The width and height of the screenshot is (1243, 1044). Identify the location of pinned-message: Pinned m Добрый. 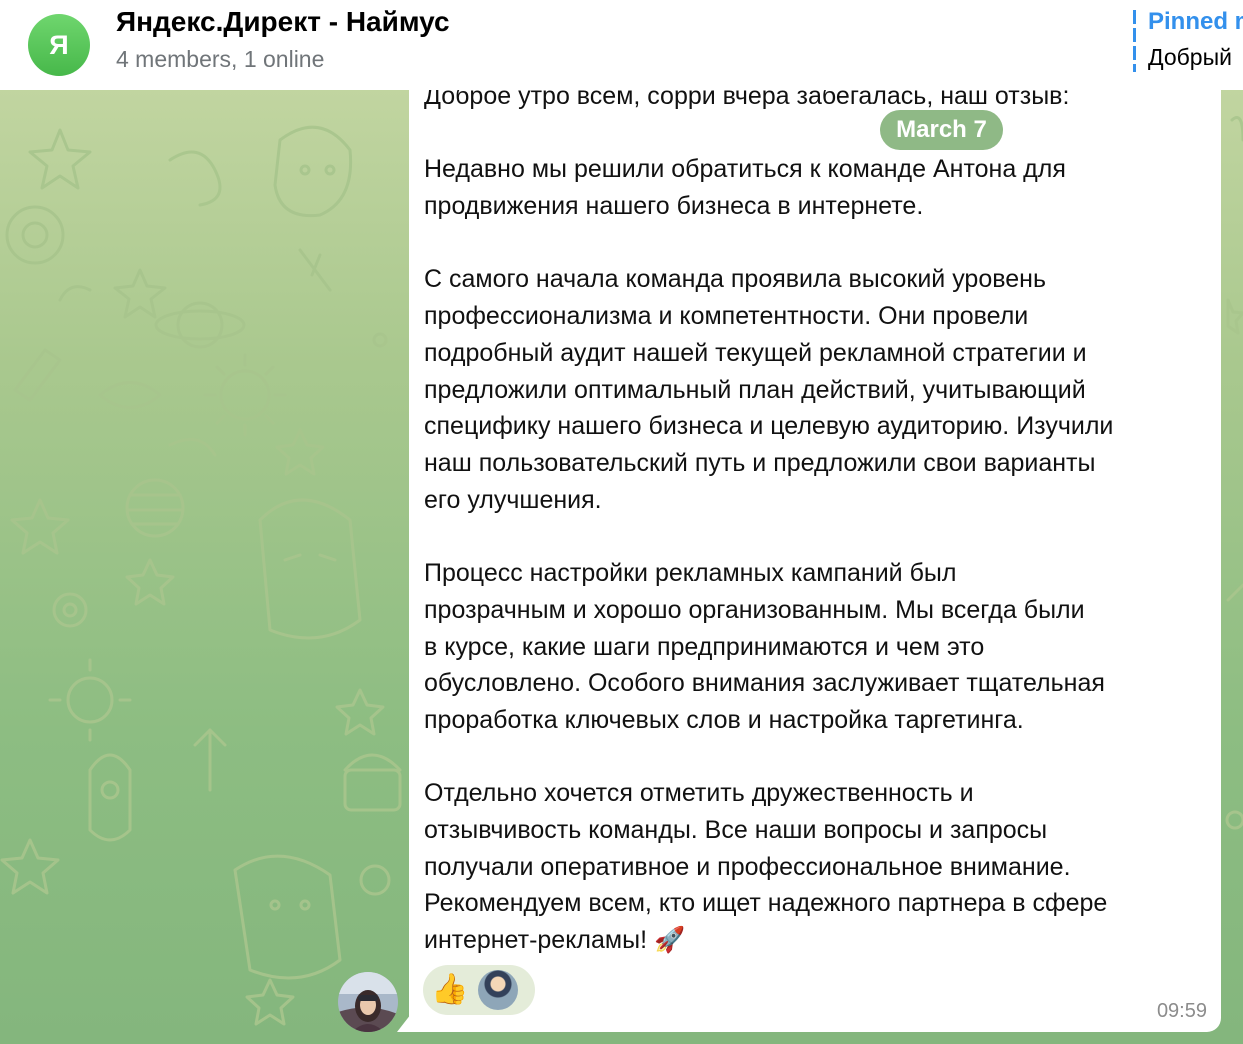
(1195, 39).